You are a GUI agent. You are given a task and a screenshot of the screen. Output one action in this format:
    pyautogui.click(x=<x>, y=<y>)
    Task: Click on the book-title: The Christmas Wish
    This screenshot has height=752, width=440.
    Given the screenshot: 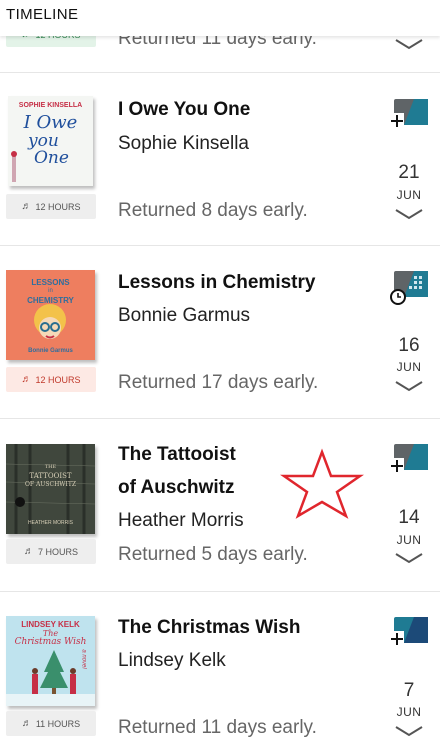 What is the action you would take?
    pyautogui.click(x=209, y=627)
    